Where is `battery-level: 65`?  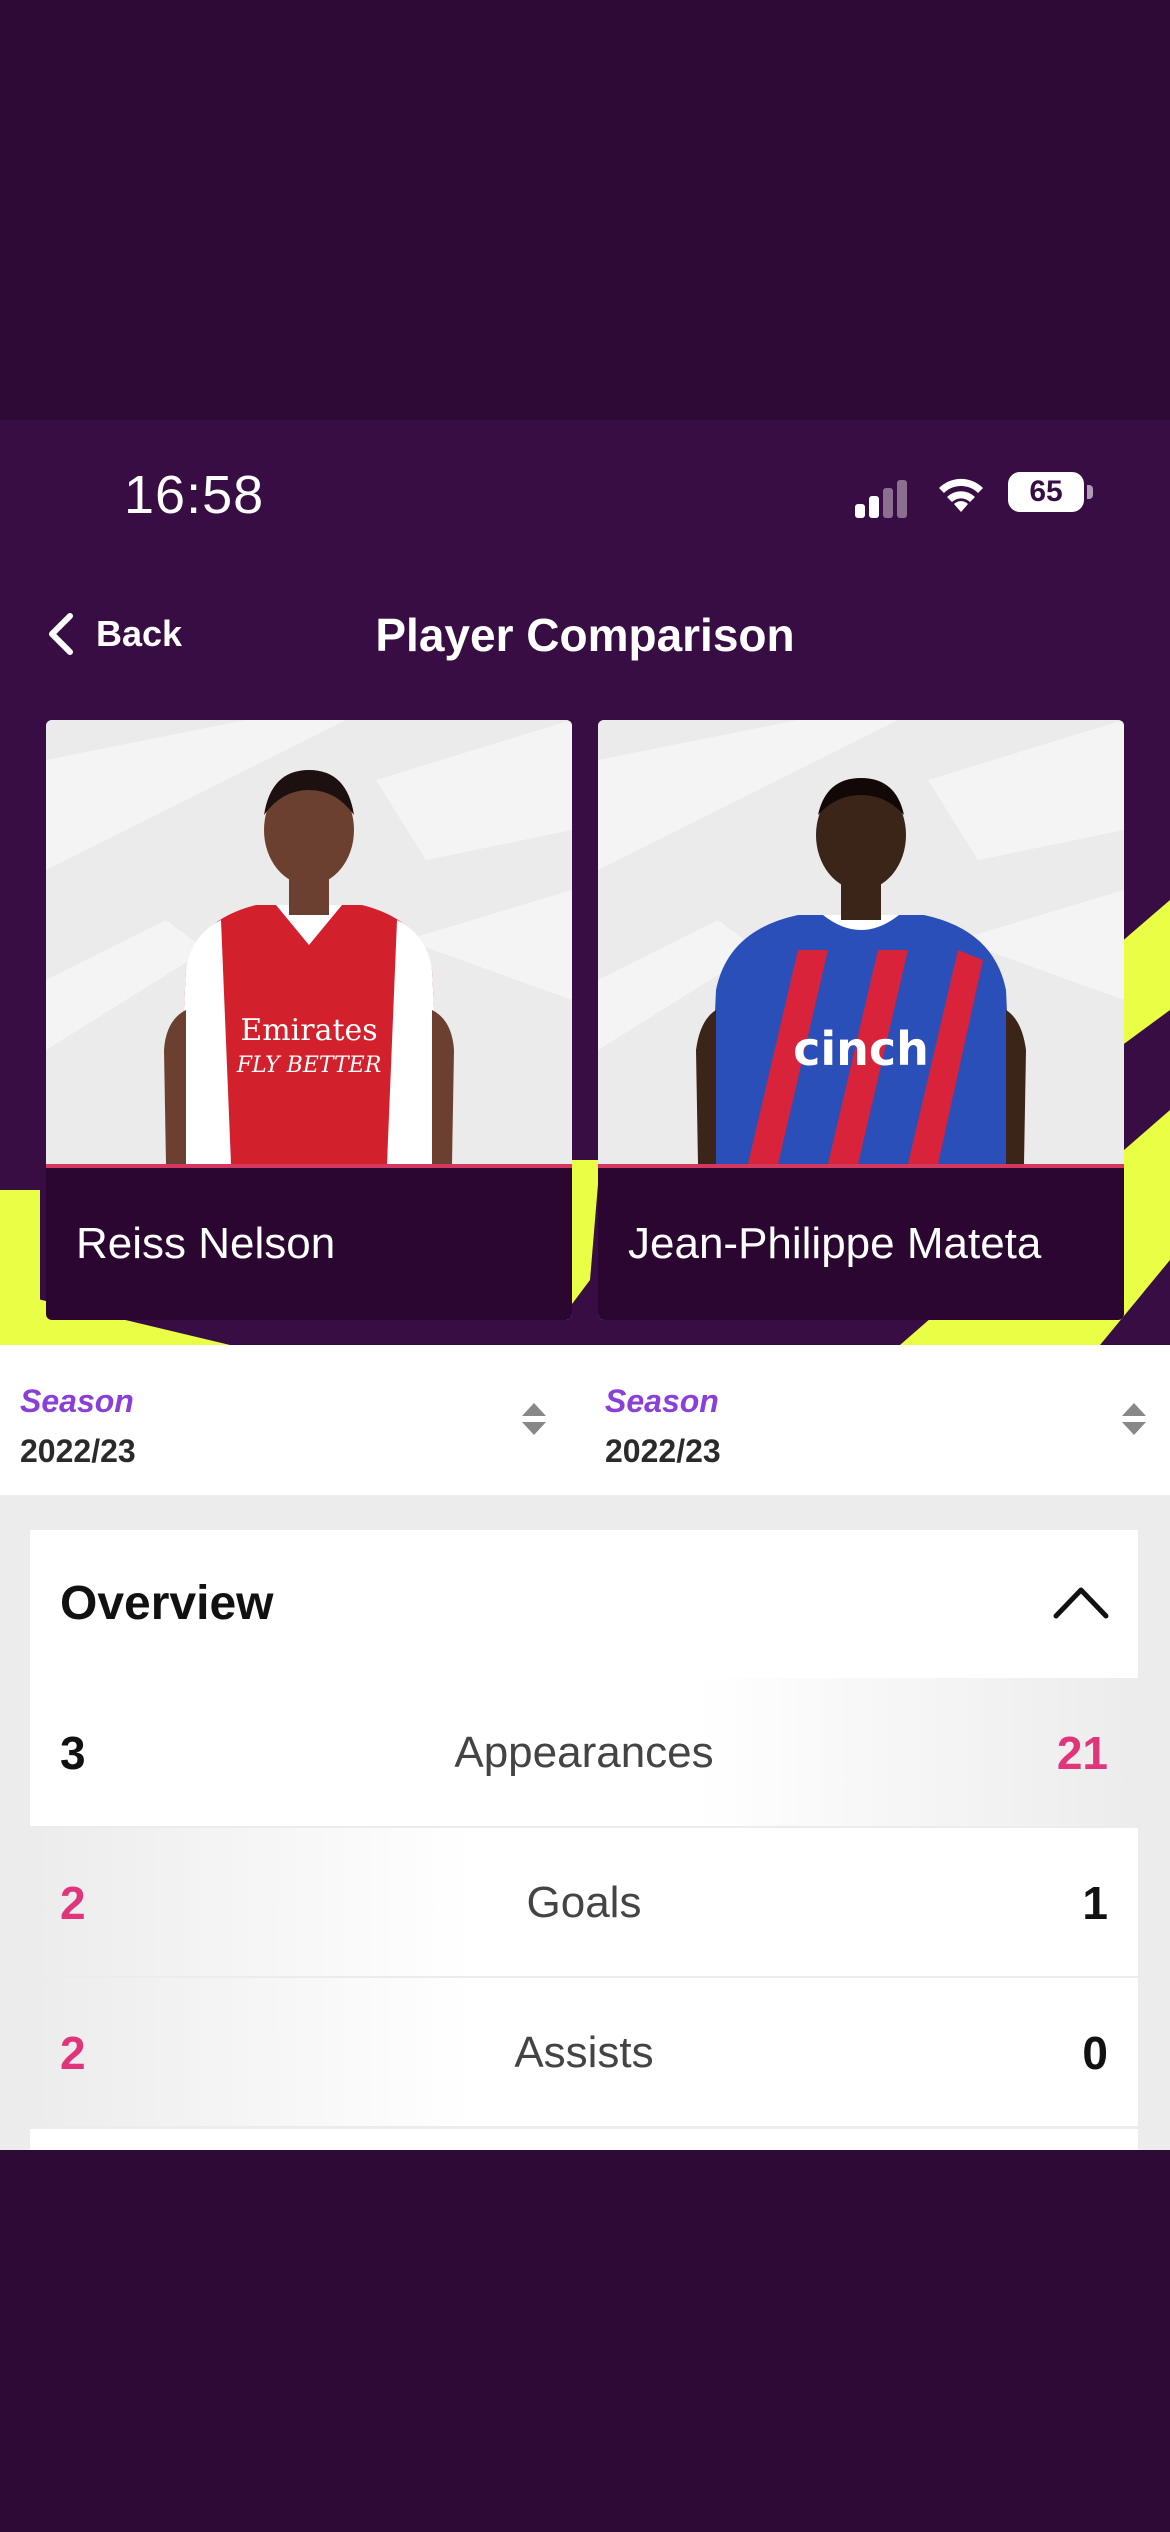 battery-level: 65 is located at coordinates (1046, 491).